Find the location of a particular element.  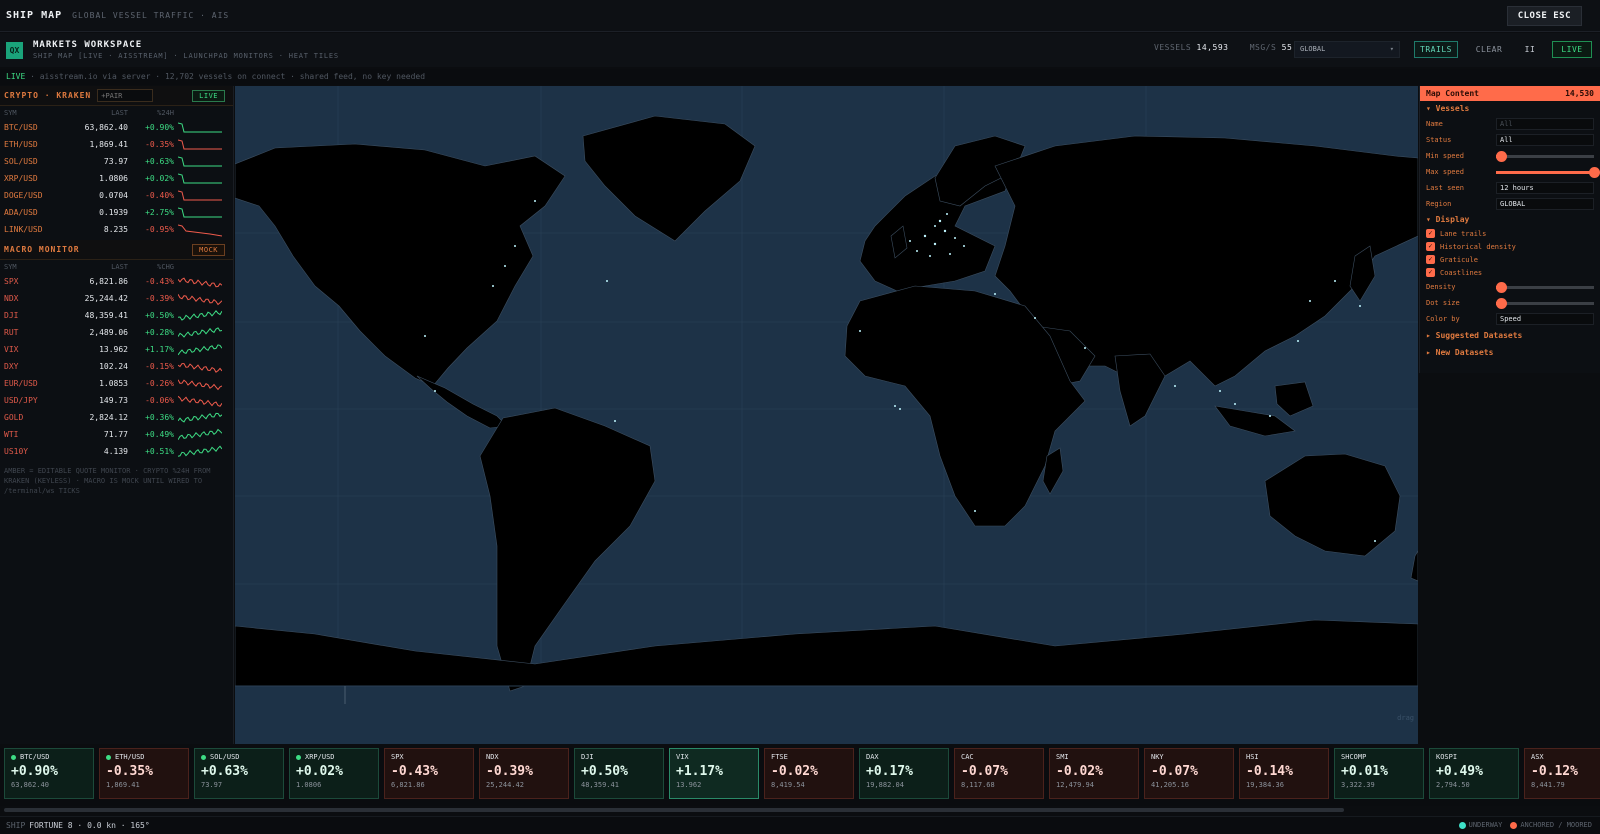

min-speed-slider is located at coordinates (1544, 156).